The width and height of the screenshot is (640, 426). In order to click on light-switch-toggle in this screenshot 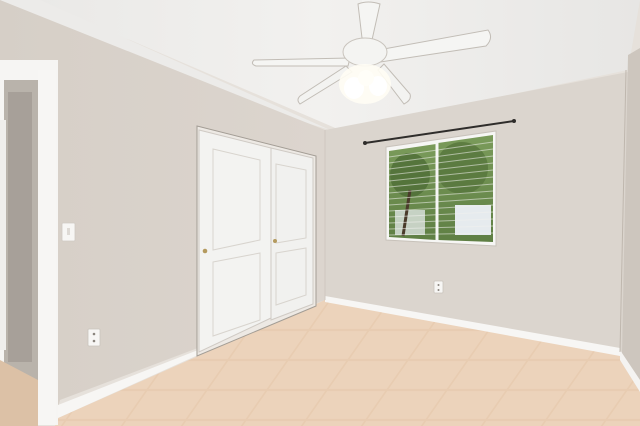, I will do `click(68, 231)`.